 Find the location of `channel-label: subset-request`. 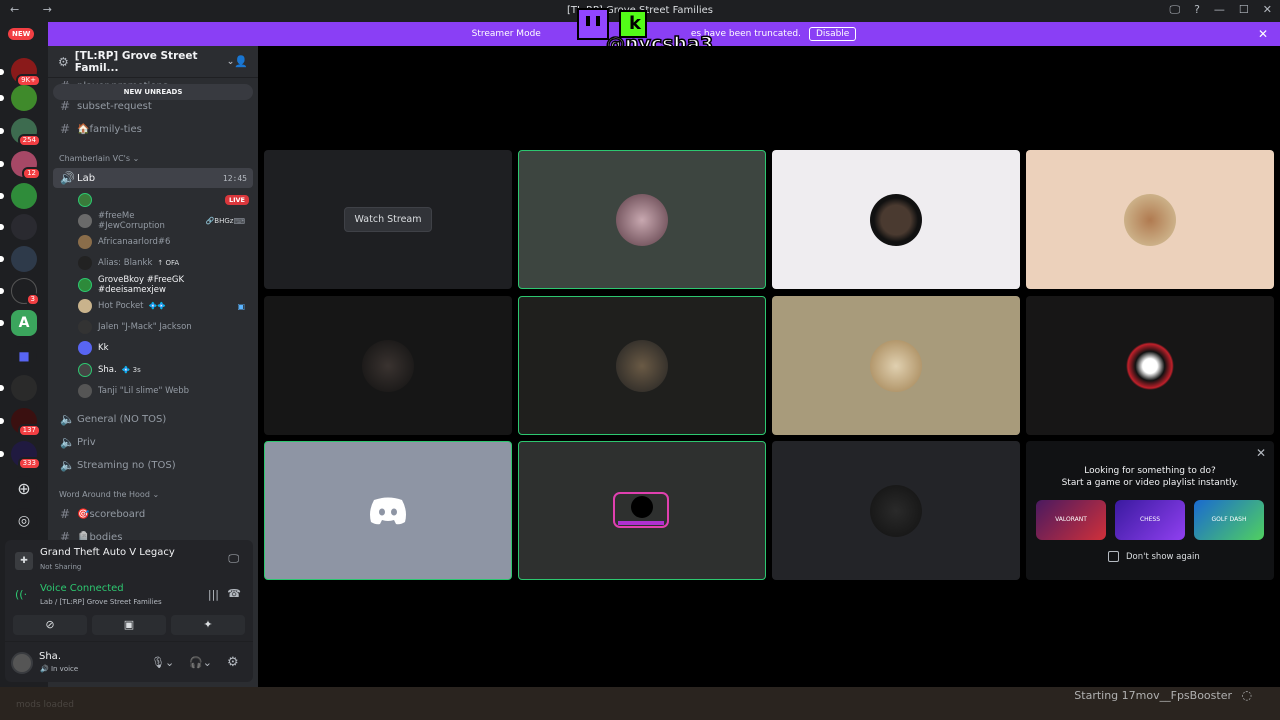

channel-label: subset-request is located at coordinates (114, 106).